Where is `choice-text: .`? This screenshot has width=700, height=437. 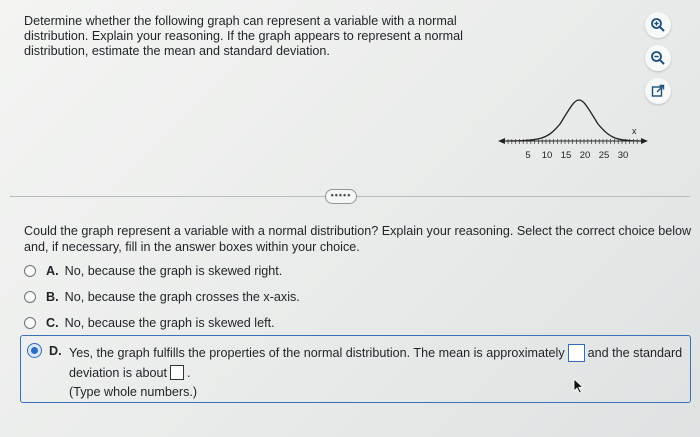 choice-text: . is located at coordinates (189, 372).